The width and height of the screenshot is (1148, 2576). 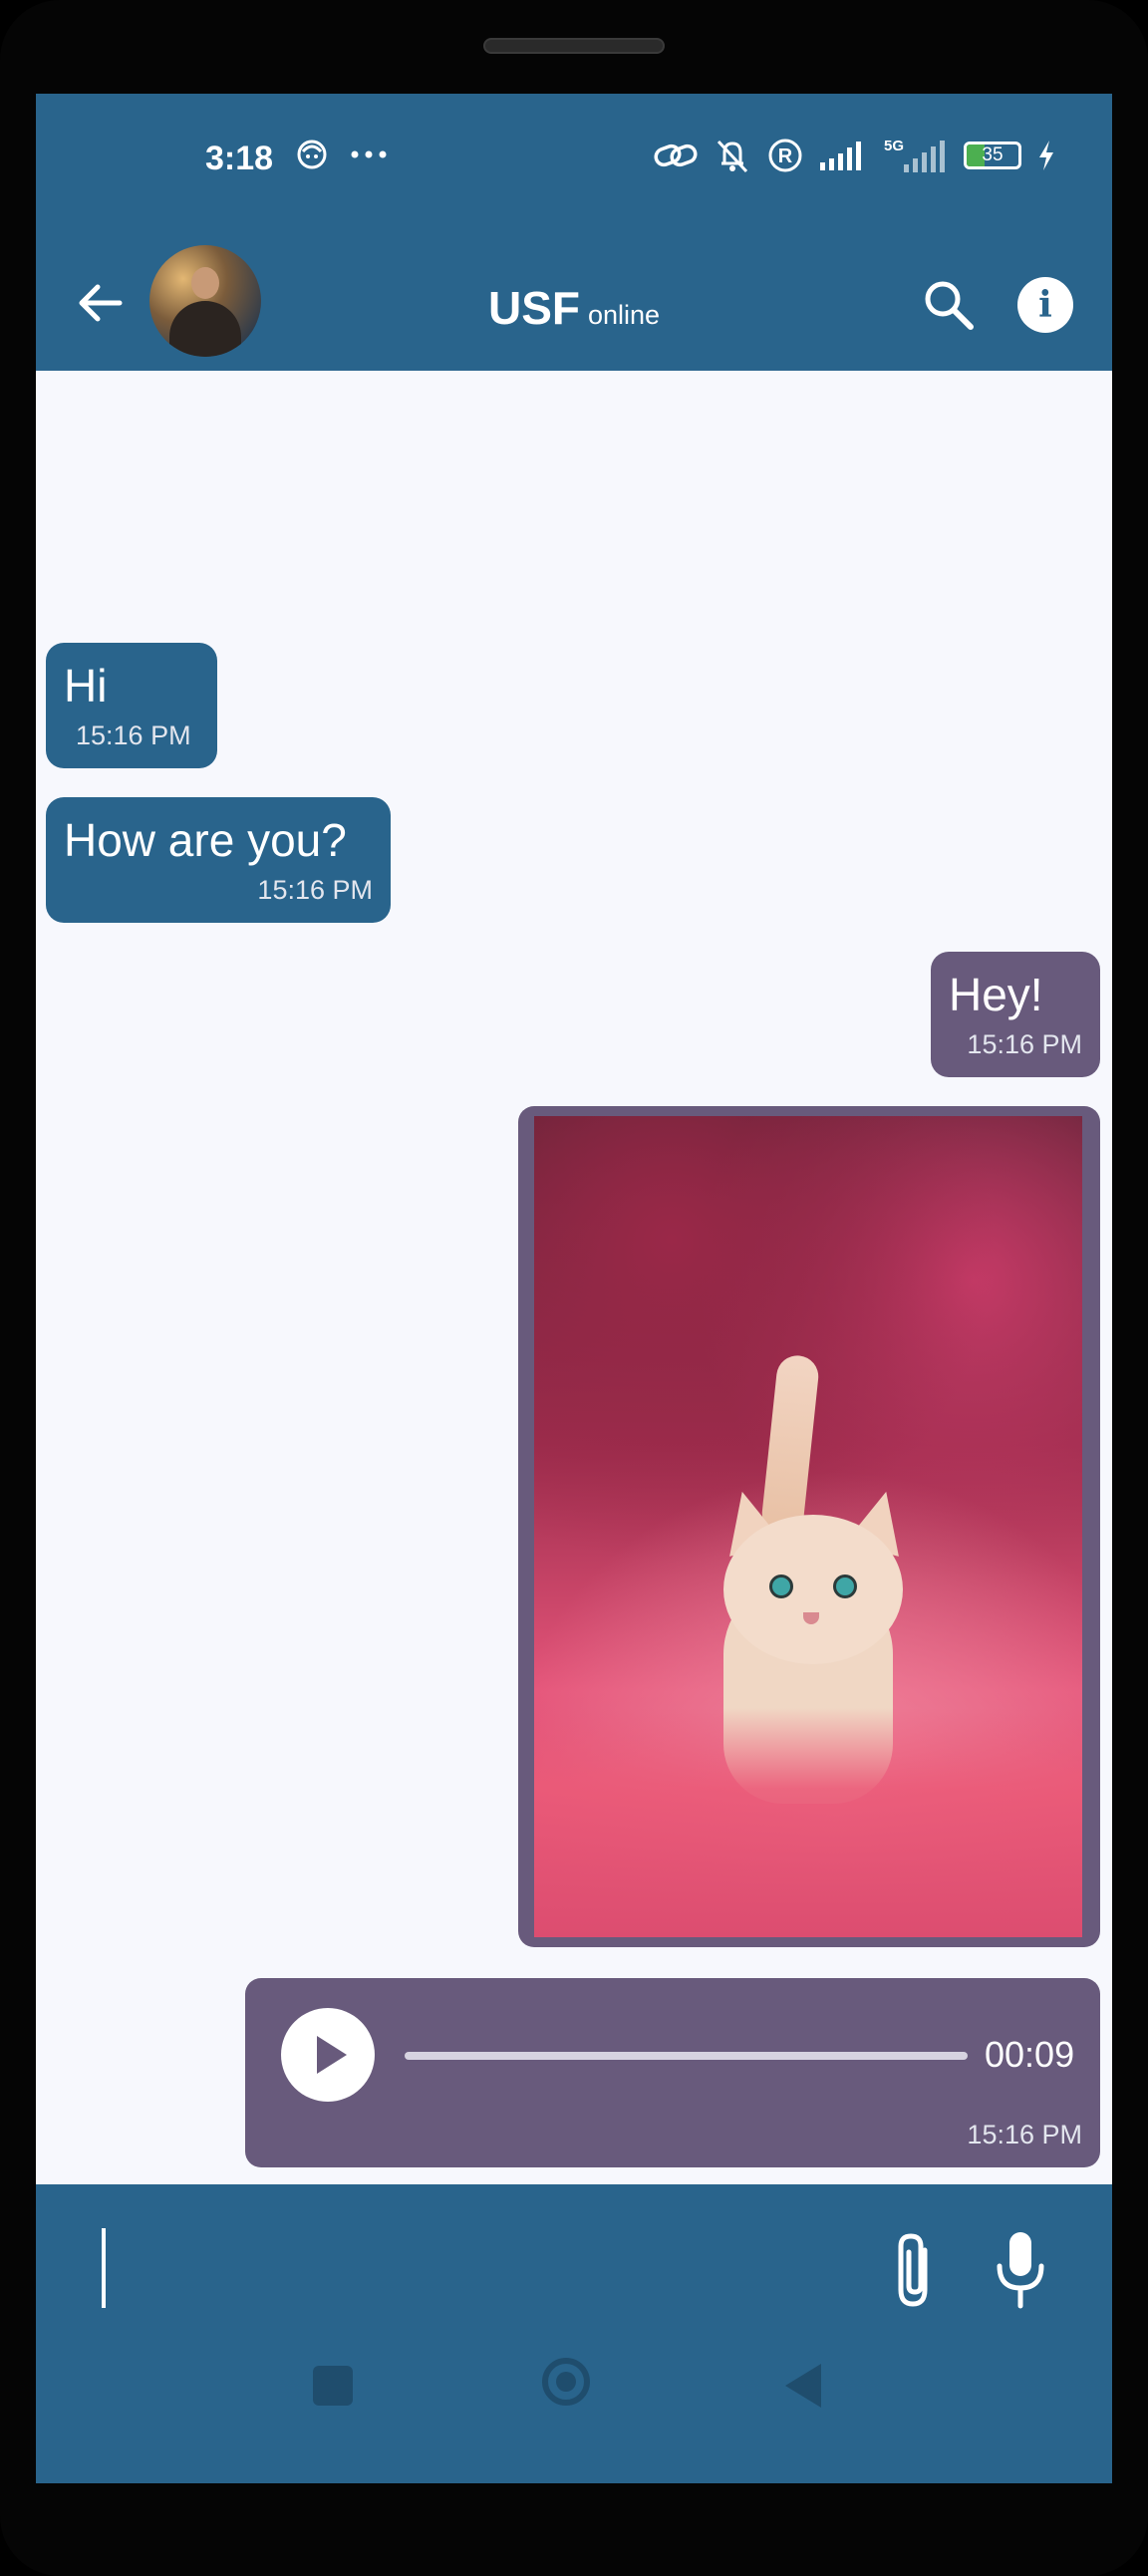 I want to click on status-time: 3:18, so click(x=239, y=158).